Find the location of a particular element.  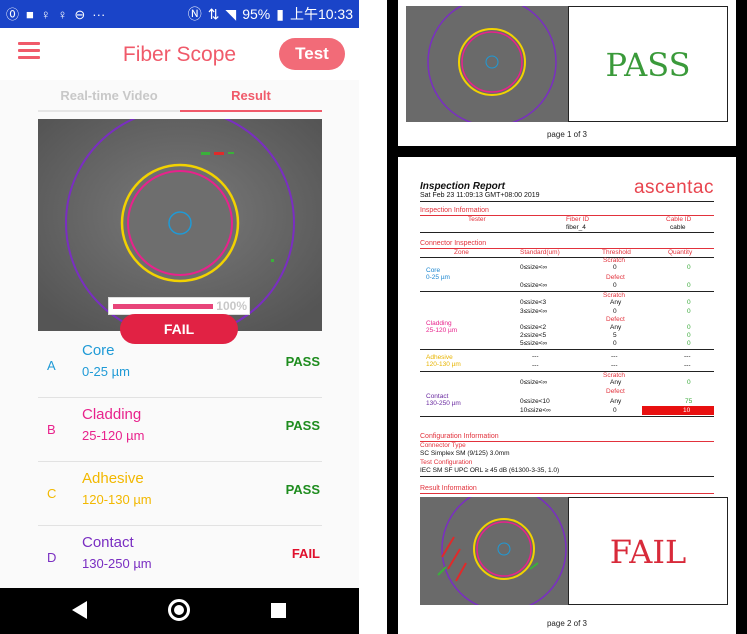

contact-defect-threshold-1: Any is located at coordinates (616, 401).